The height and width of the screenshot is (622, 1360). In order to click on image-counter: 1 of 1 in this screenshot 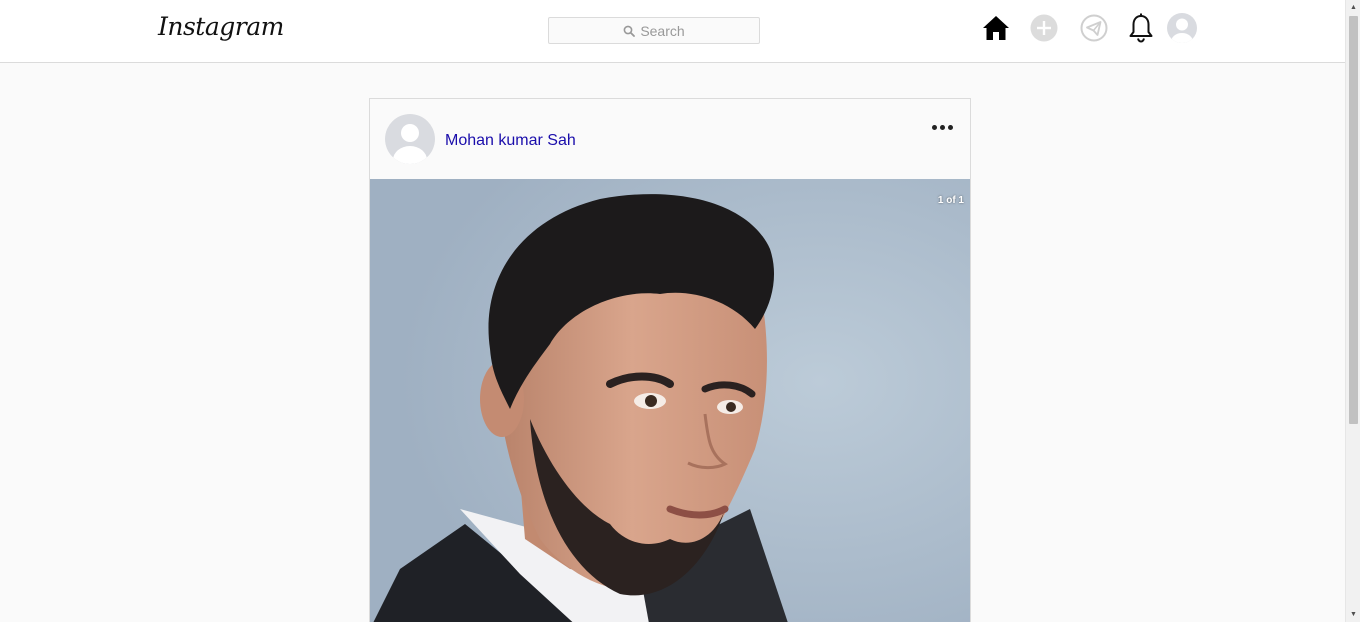, I will do `click(950, 200)`.